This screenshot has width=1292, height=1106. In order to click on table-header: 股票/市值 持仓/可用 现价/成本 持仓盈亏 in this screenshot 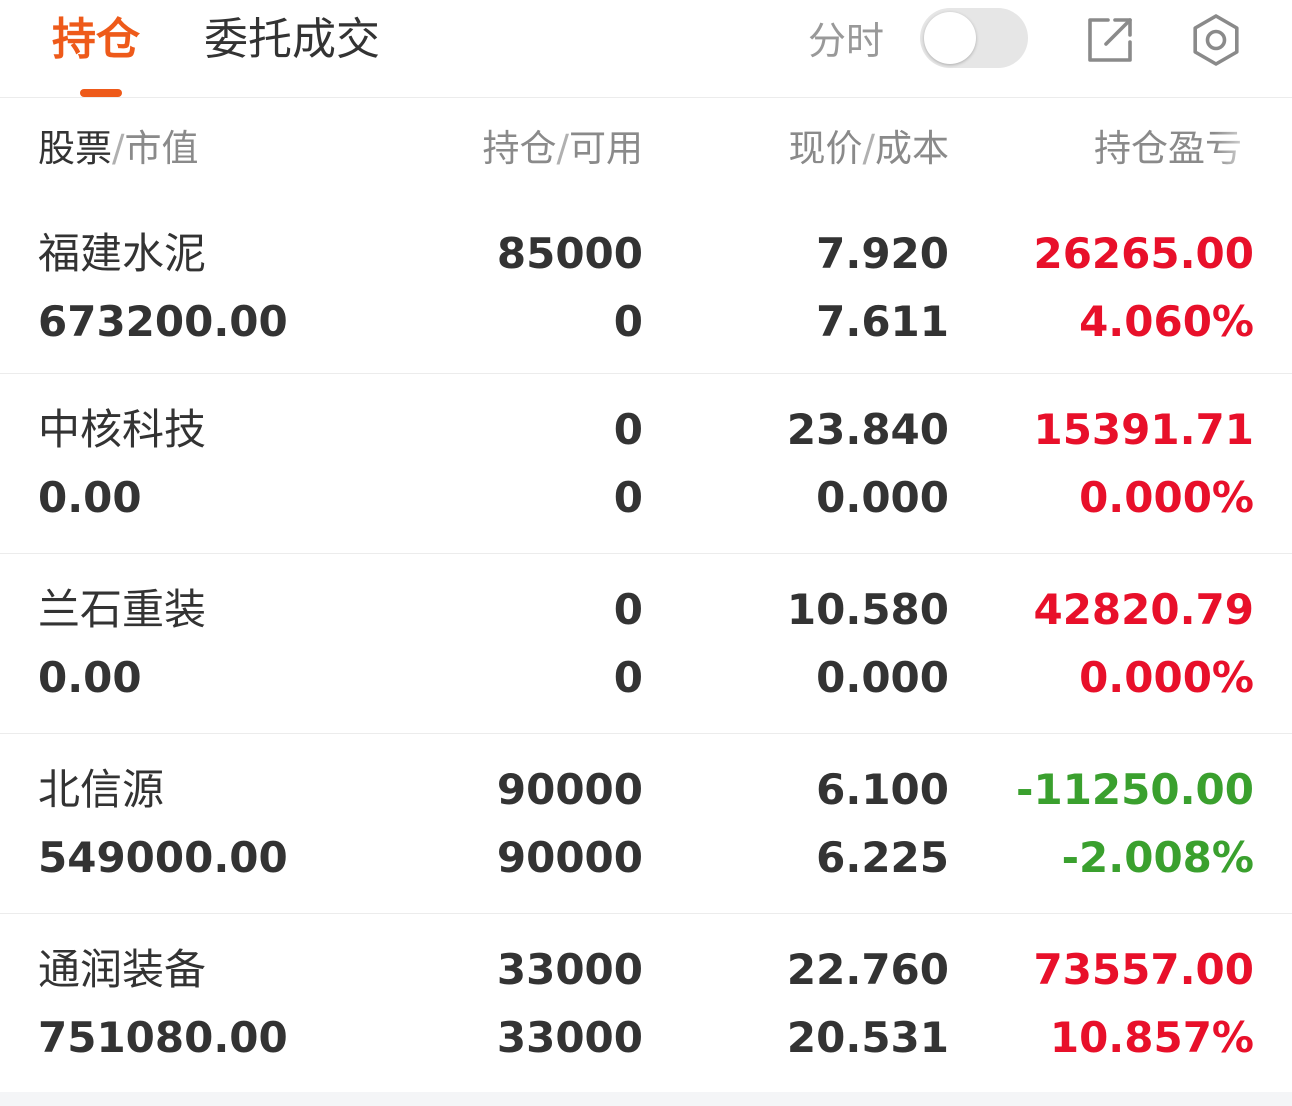, I will do `click(646, 148)`.